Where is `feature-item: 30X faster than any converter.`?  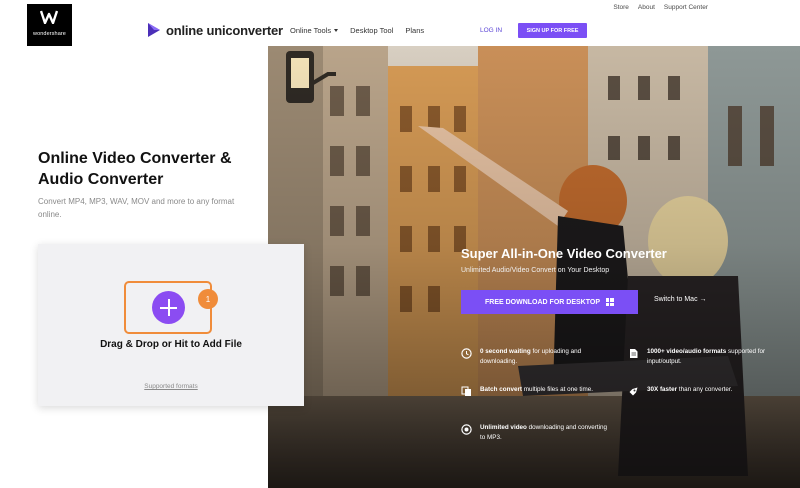
feature-item: 30X faster than any converter. is located at coordinates (703, 391).